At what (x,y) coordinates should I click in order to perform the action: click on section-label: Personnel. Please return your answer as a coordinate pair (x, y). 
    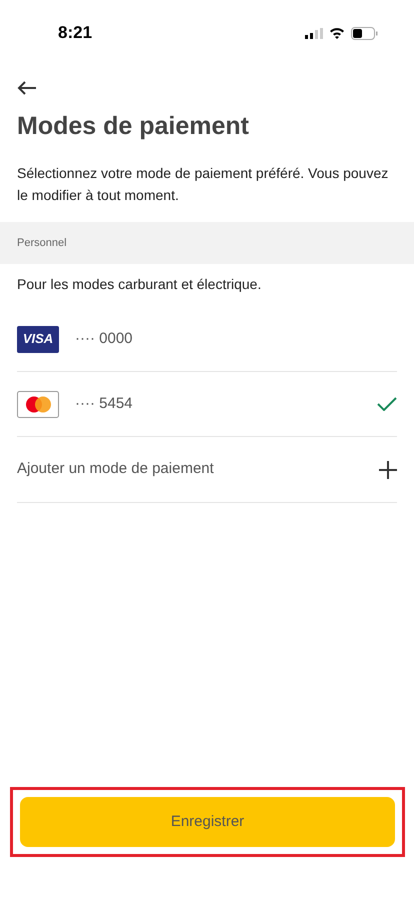
    Looking at the image, I should click on (42, 243).